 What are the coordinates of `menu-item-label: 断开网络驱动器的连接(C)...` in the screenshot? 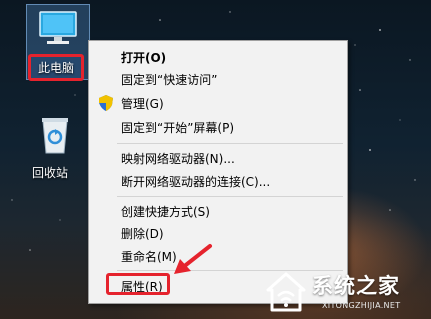 It's located at (196, 182).